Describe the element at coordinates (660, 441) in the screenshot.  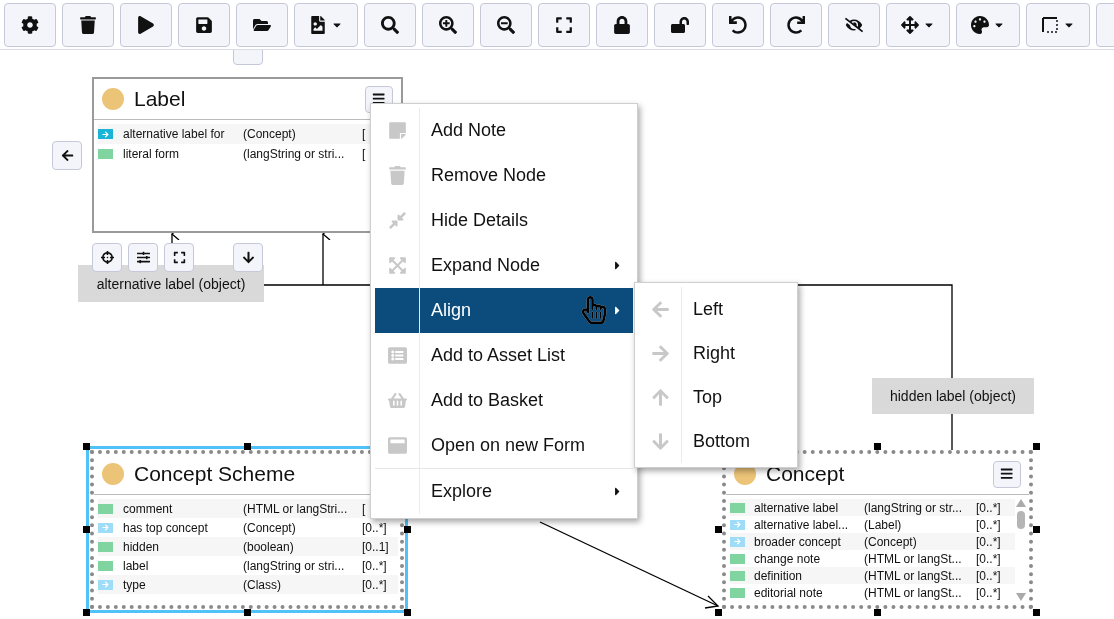
I see `arrow-down-icon` at that location.